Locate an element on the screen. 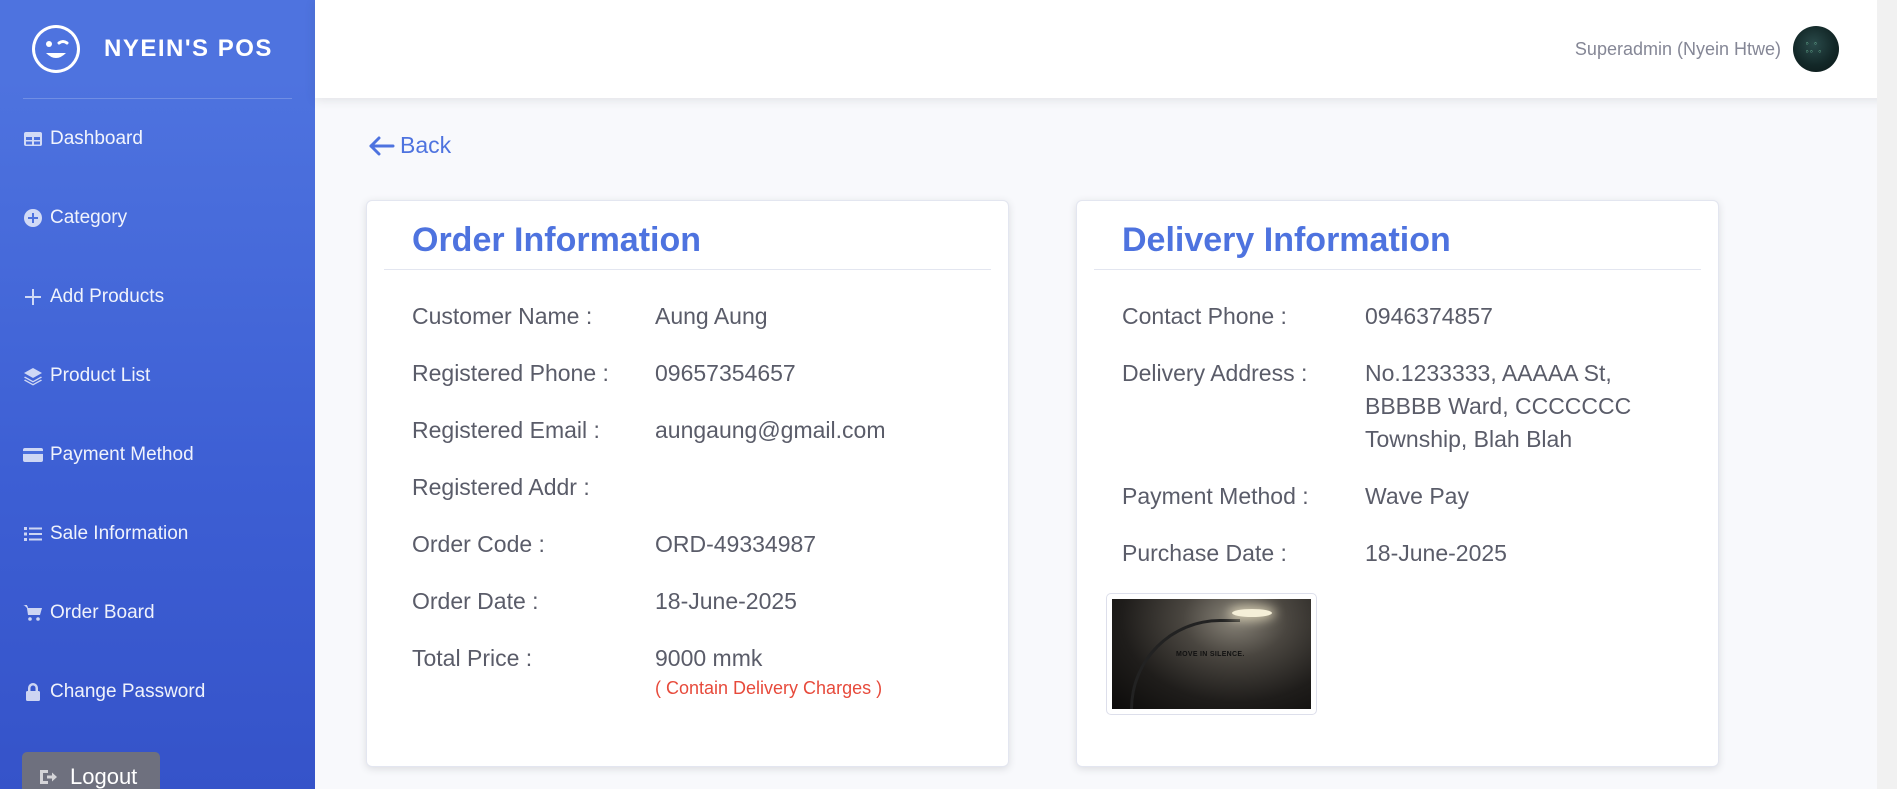  wink-face-icon is located at coordinates (56, 49).